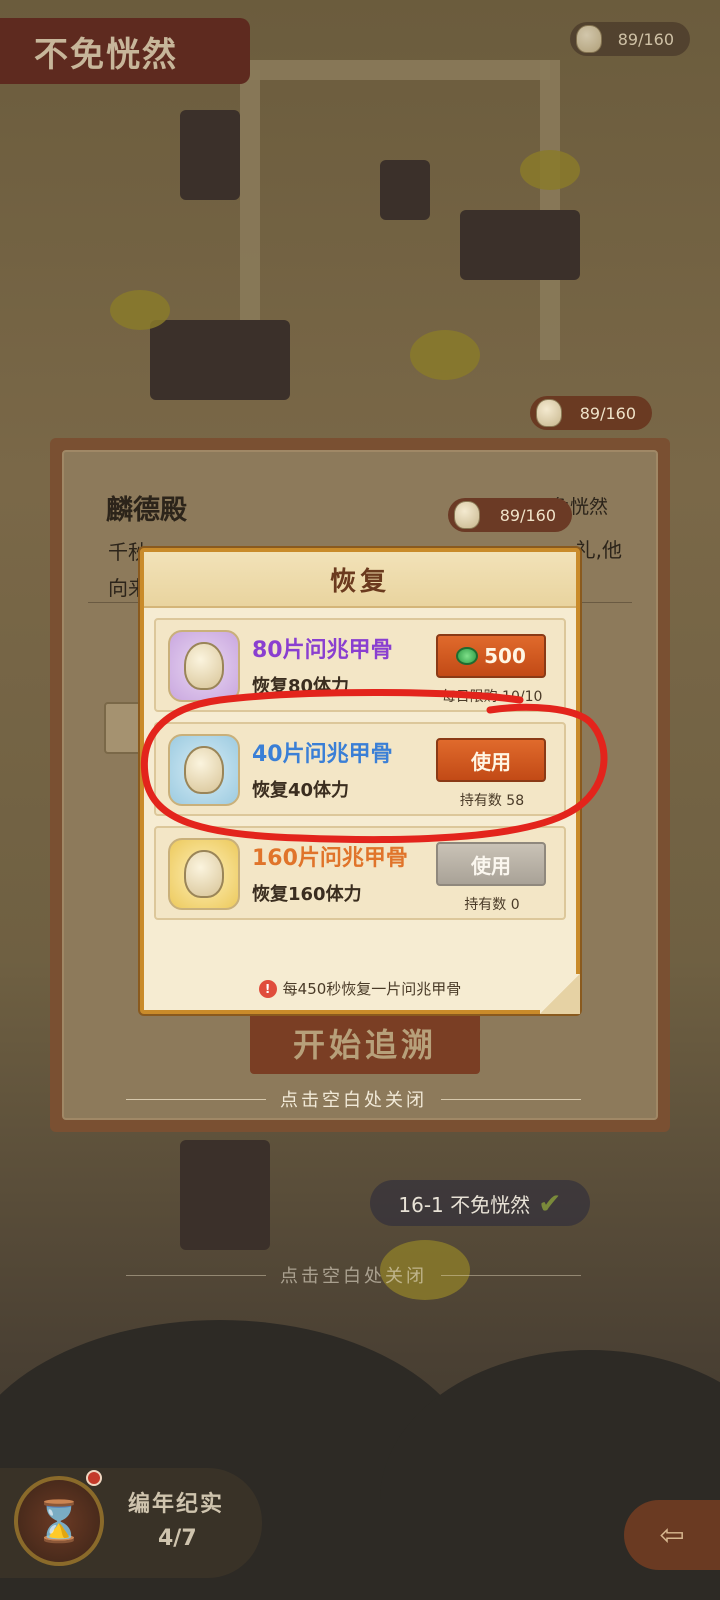  Describe the element at coordinates (360, 873) in the screenshot. I see `recover-item-160: 160片问兆甲骨 恢复160体力 使用 持有数 0` at that location.